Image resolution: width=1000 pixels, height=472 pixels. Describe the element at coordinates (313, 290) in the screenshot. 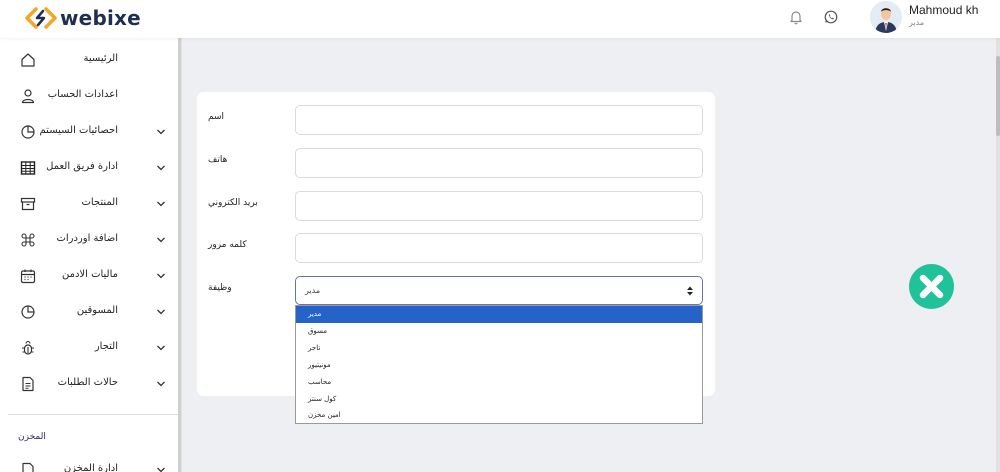

I see `job-select-value: مدير` at that location.